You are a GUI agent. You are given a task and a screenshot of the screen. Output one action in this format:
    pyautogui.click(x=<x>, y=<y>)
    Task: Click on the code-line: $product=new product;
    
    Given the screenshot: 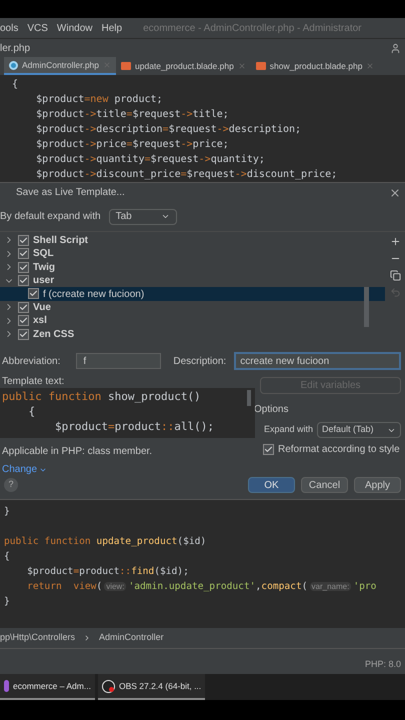 What is the action you would take?
    pyautogui.click(x=99, y=100)
    